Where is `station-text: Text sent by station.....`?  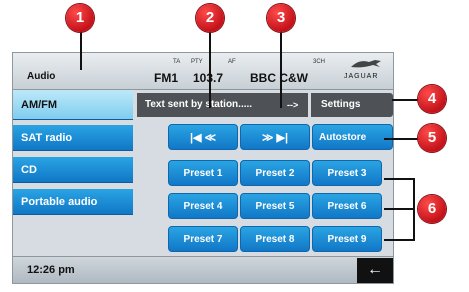 station-text: Text sent by station..... is located at coordinates (199, 104).